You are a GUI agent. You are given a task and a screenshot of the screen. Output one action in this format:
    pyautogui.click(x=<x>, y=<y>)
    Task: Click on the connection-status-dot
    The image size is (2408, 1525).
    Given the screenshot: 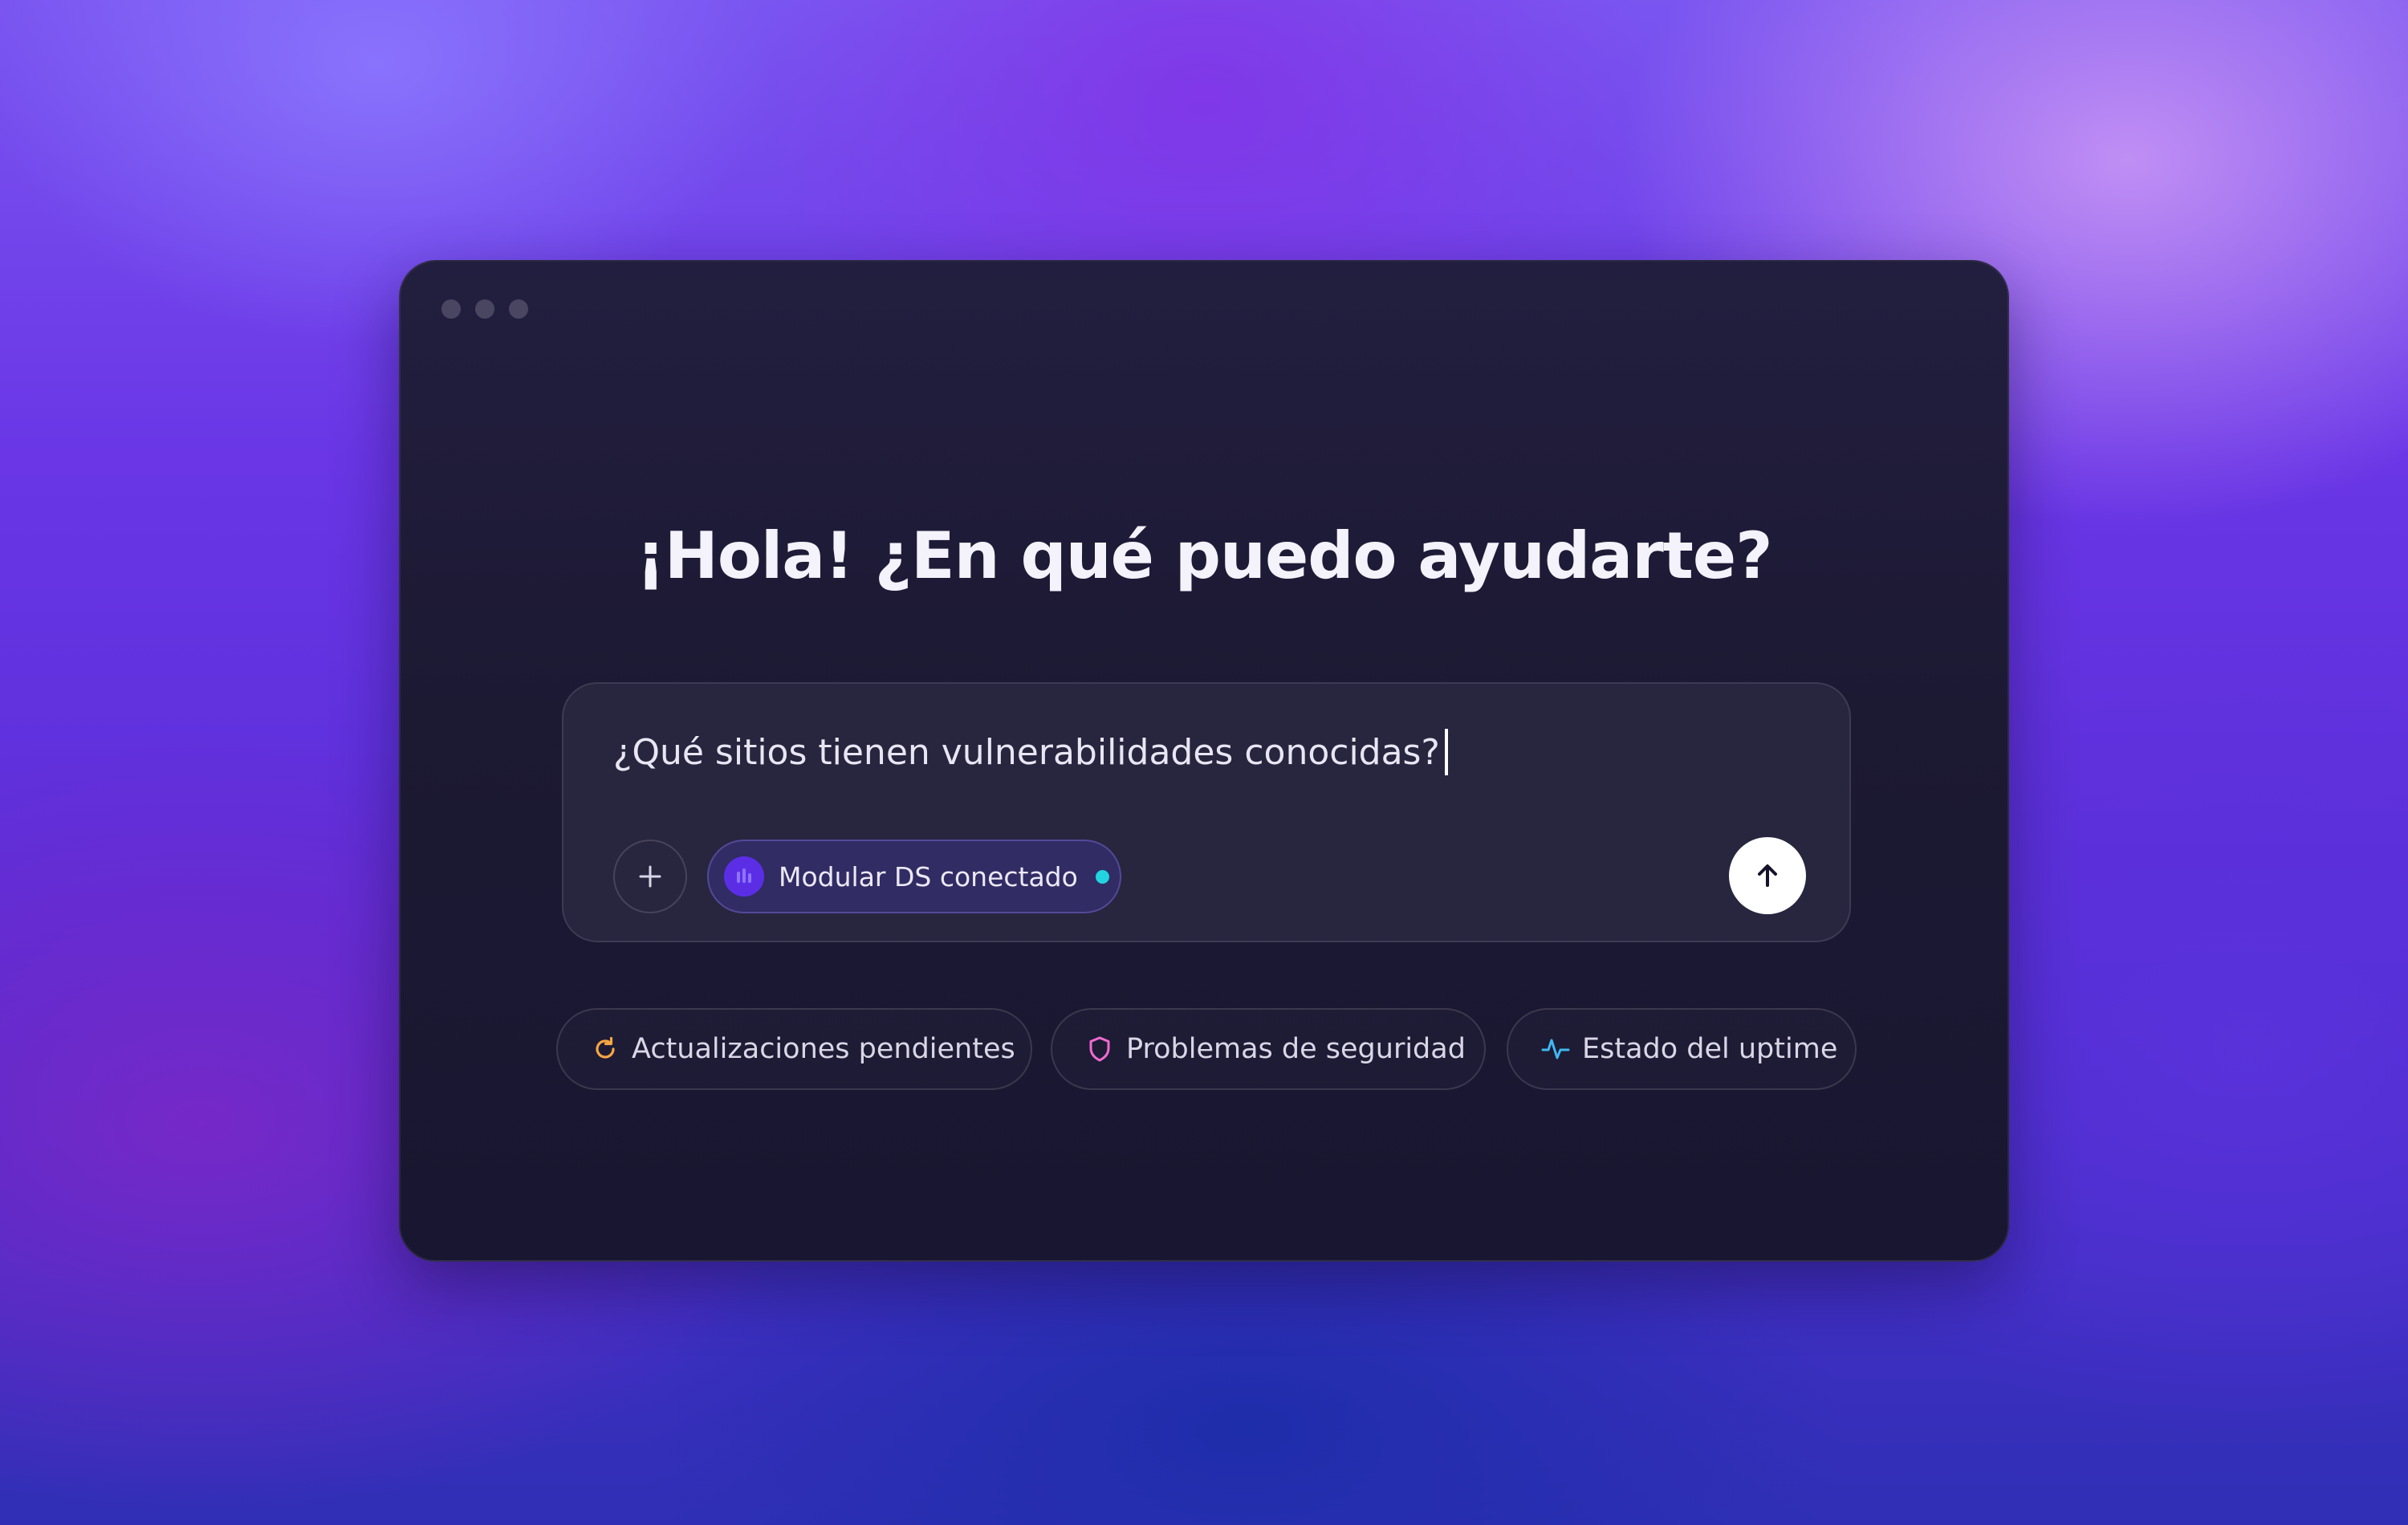 What is the action you would take?
    pyautogui.click(x=1102, y=877)
    